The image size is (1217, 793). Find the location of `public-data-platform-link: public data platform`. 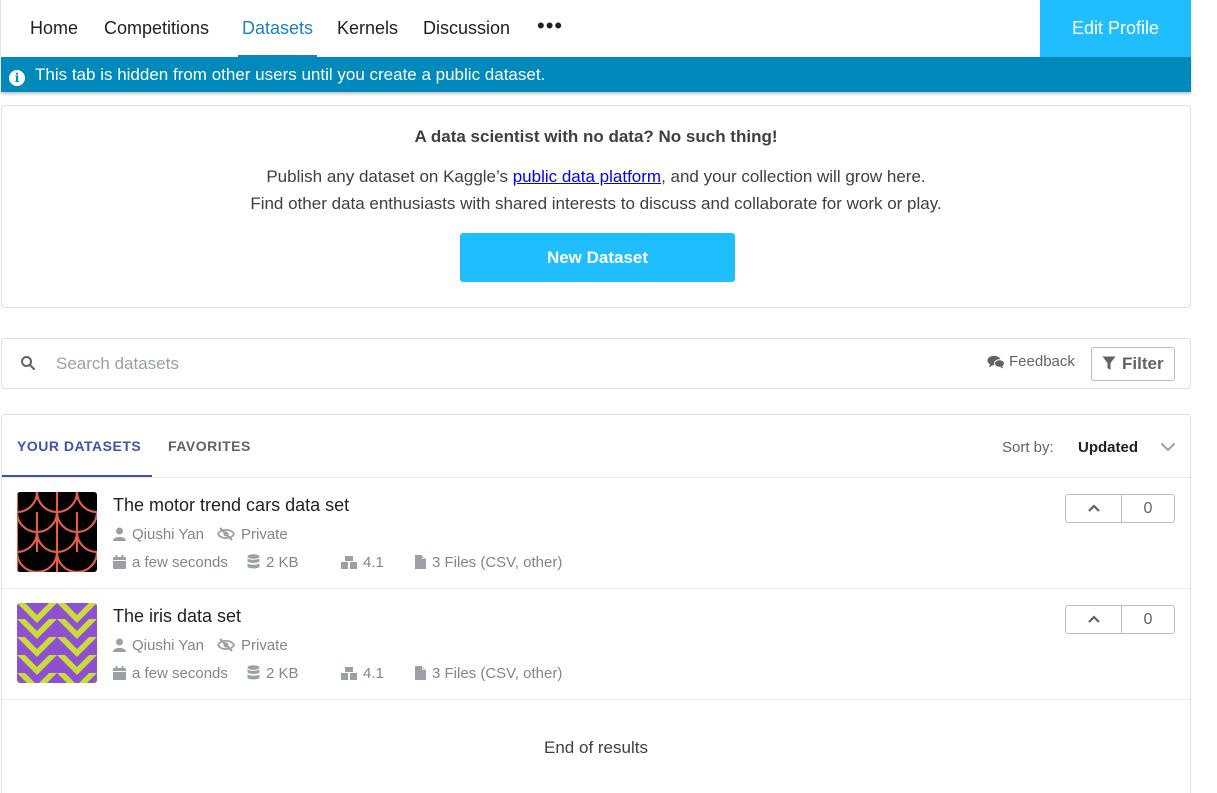

public-data-platform-link: public data platform is located at coordinates (587, 176).